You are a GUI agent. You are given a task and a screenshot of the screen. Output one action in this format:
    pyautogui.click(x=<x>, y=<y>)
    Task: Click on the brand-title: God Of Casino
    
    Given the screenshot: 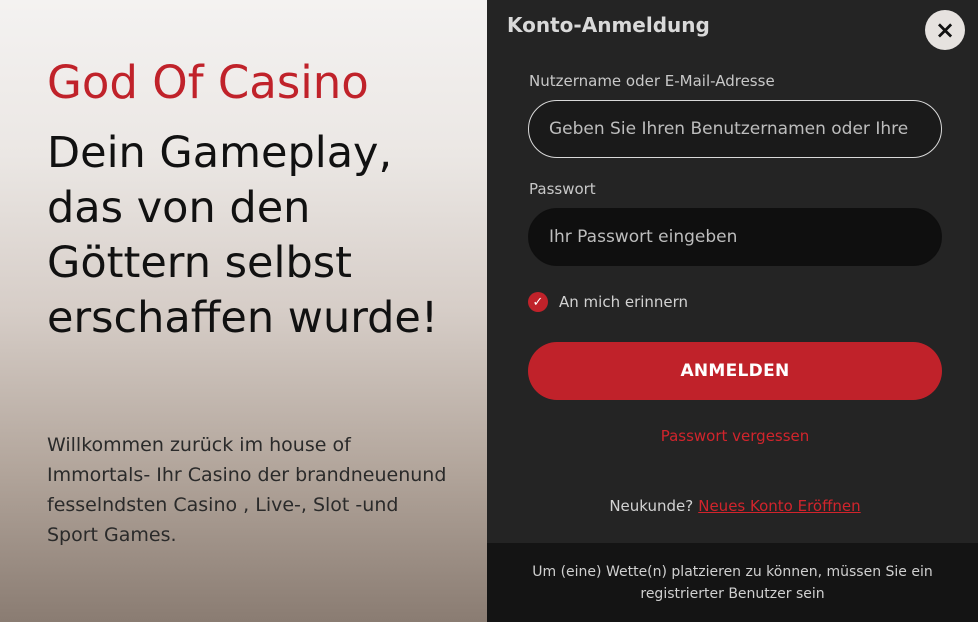 What is the action you would take?
    pyautogui.click(x=208, y=82)
    